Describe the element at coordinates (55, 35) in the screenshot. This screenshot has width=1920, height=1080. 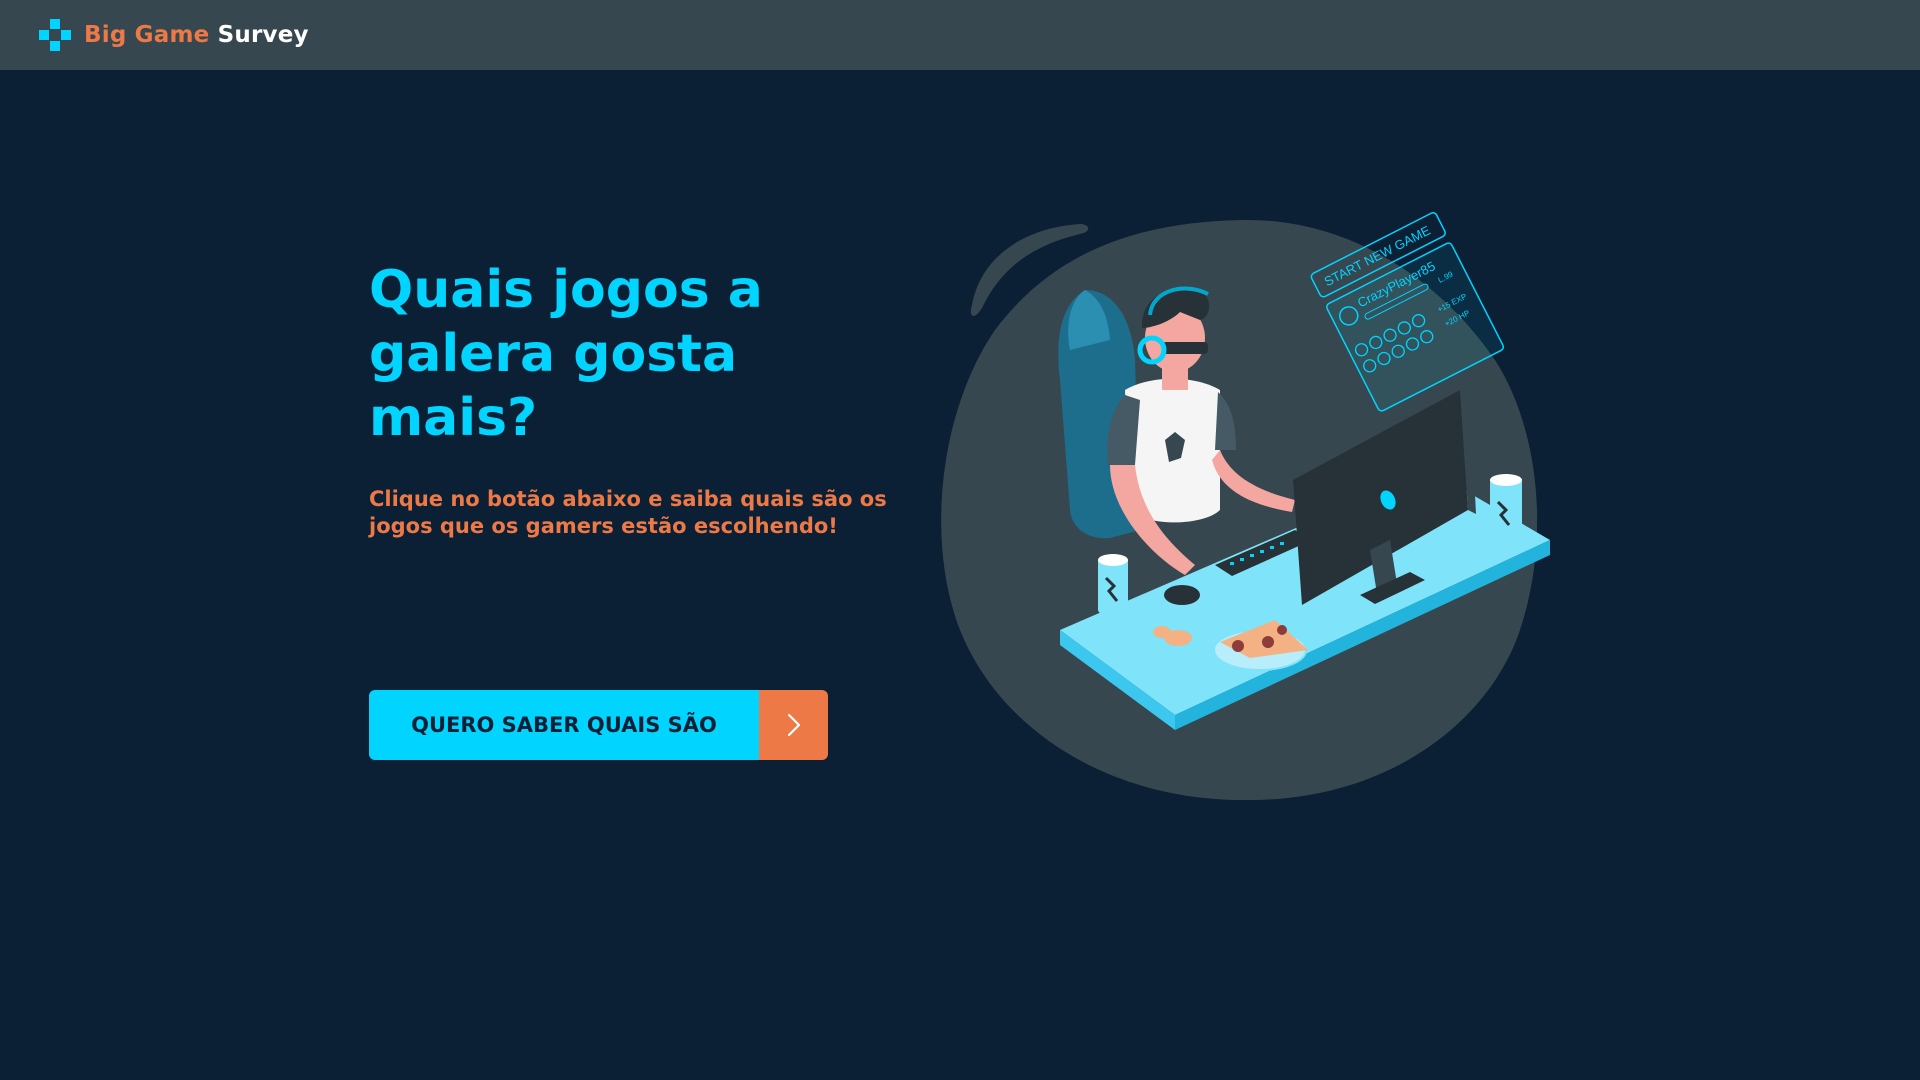
I see `gamepad-icon` at that location.